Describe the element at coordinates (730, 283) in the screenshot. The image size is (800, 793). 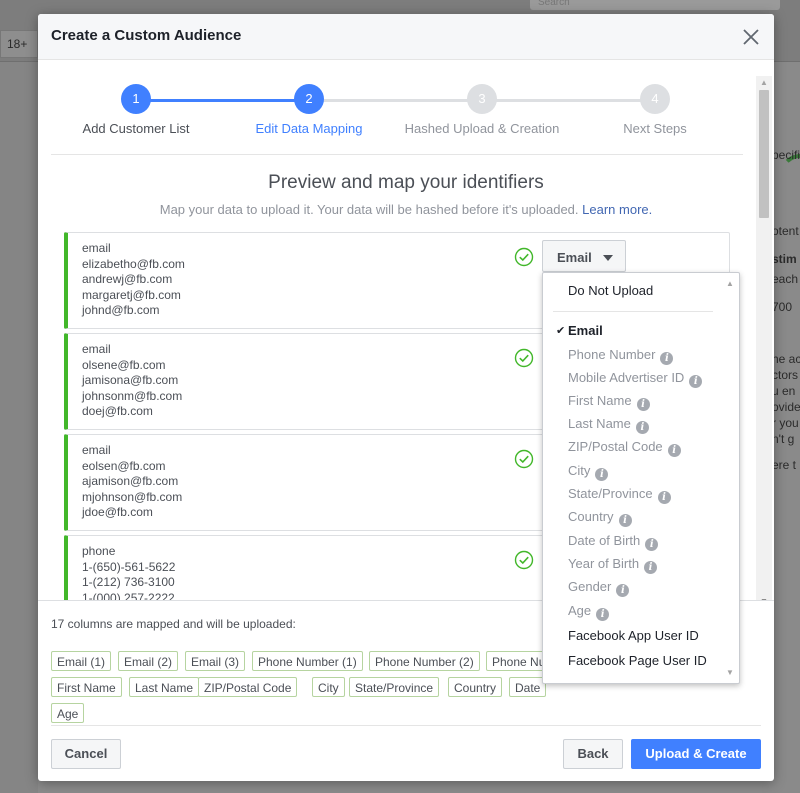
I see `menu-scroll-up-icon: ▲` at that location.